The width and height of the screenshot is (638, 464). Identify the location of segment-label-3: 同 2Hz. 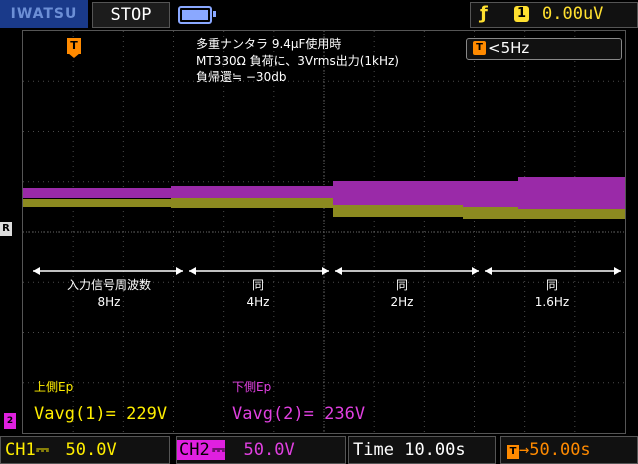
(402, 294).